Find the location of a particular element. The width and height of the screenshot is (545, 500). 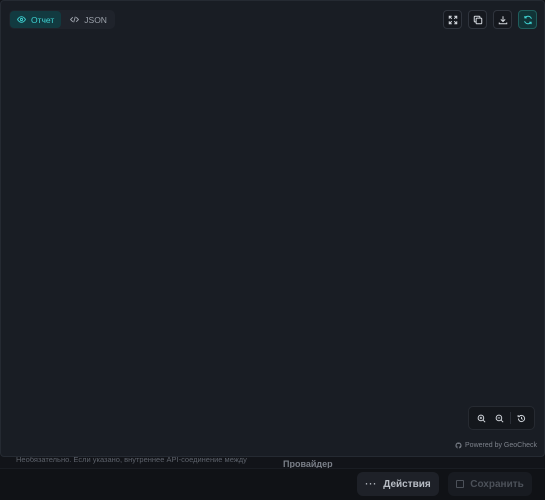

download-button is located at coordinates (502, 19).